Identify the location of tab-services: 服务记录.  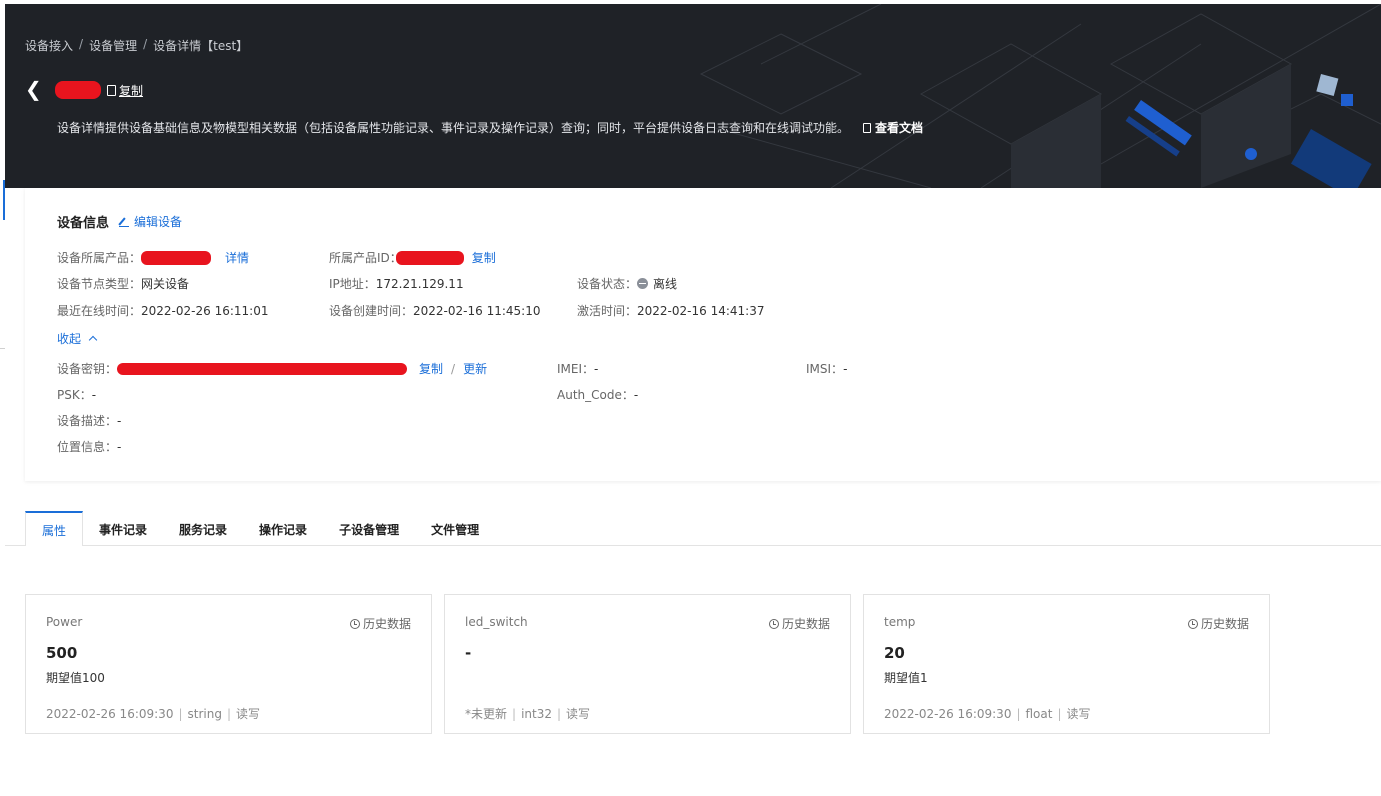
(203, 528).